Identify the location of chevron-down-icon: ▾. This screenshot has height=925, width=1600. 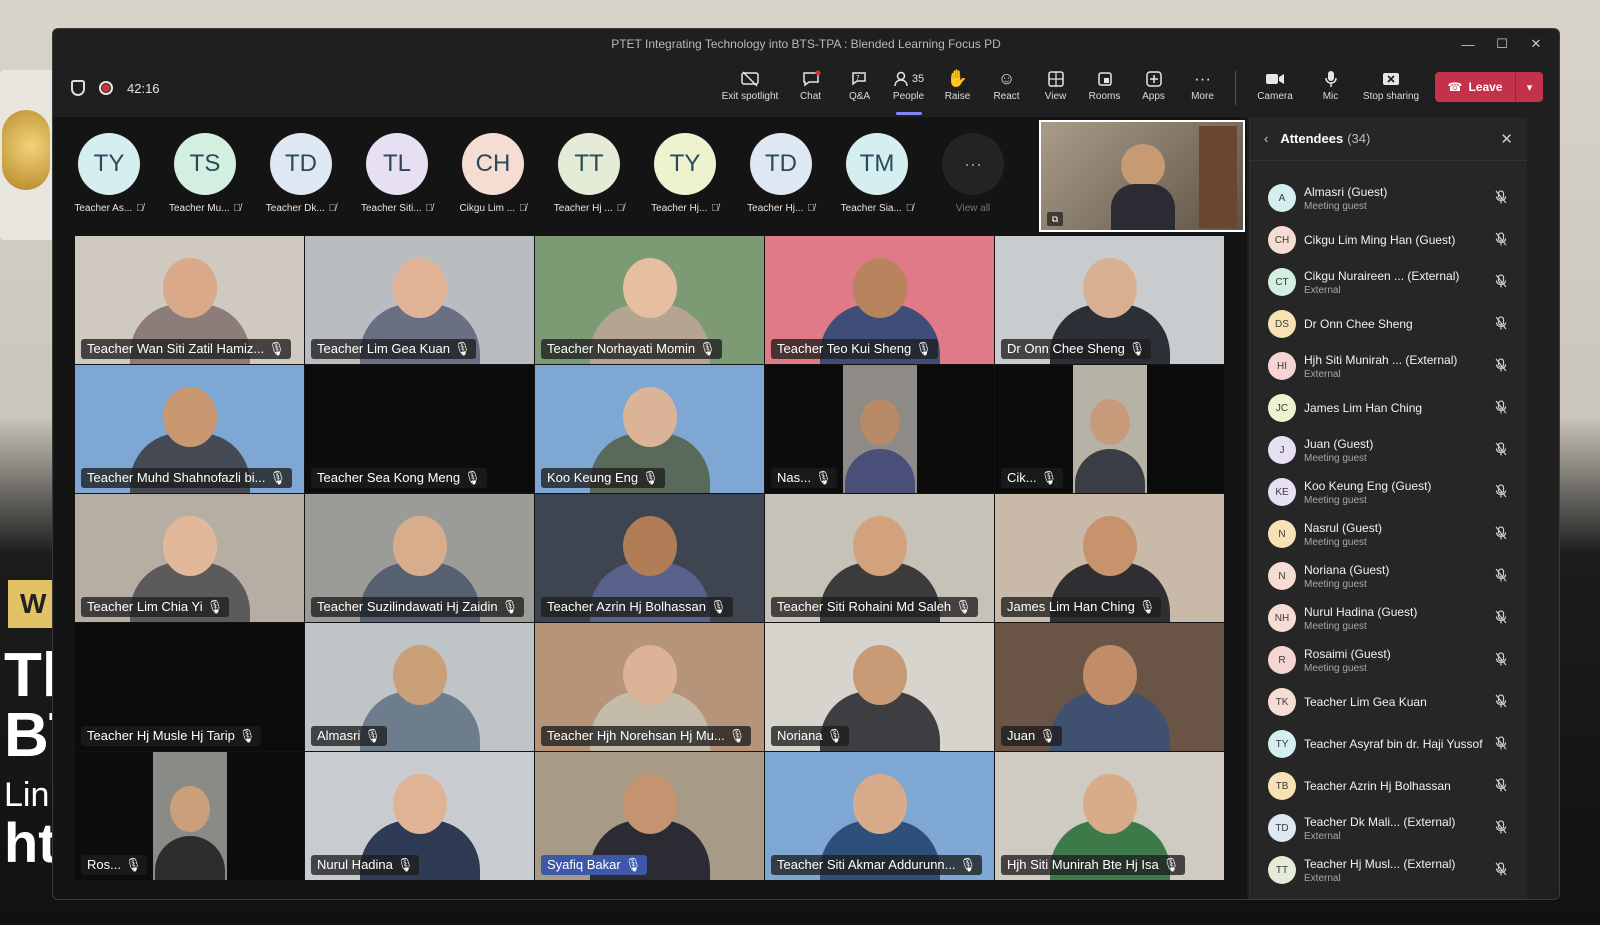
(1529, 87).